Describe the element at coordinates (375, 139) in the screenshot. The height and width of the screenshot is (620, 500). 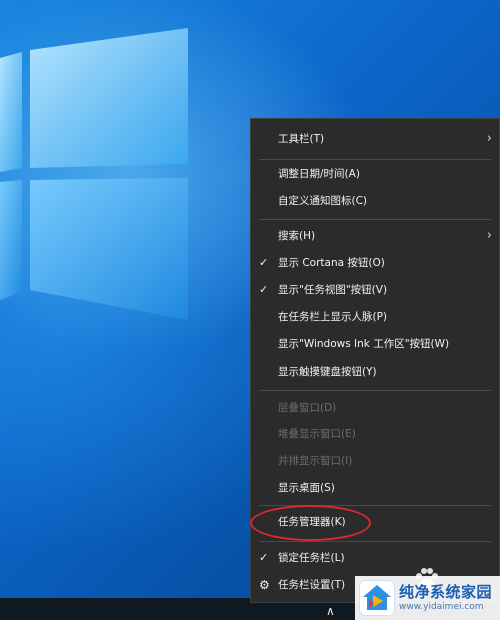
I see `menu-item-toolbars: 工具栏(T) ›` at that location.